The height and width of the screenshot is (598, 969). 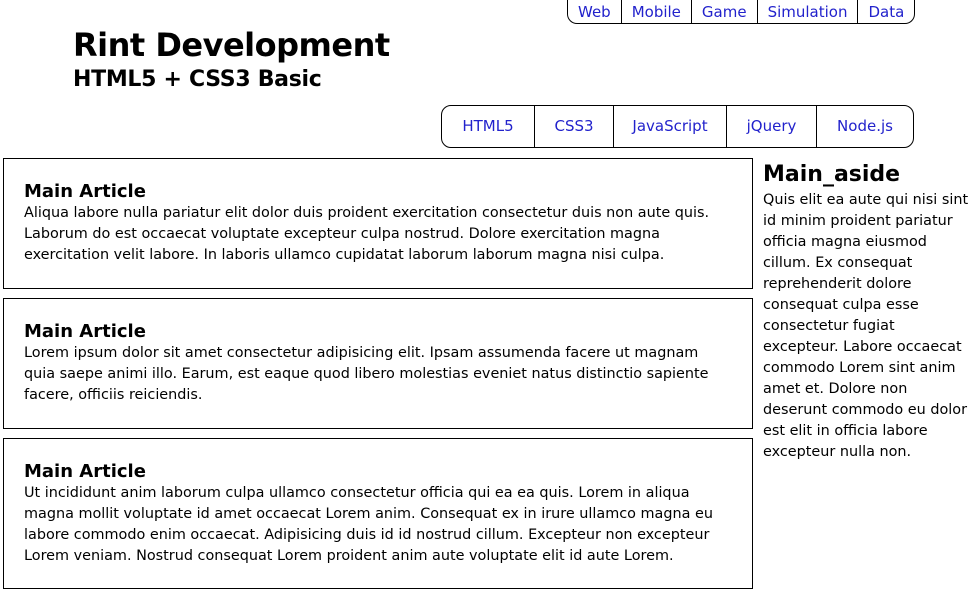 I want to click on main-nav: HTML5 CSS3 JavaScript jQuery Node.js, so click(x=677, y=126).